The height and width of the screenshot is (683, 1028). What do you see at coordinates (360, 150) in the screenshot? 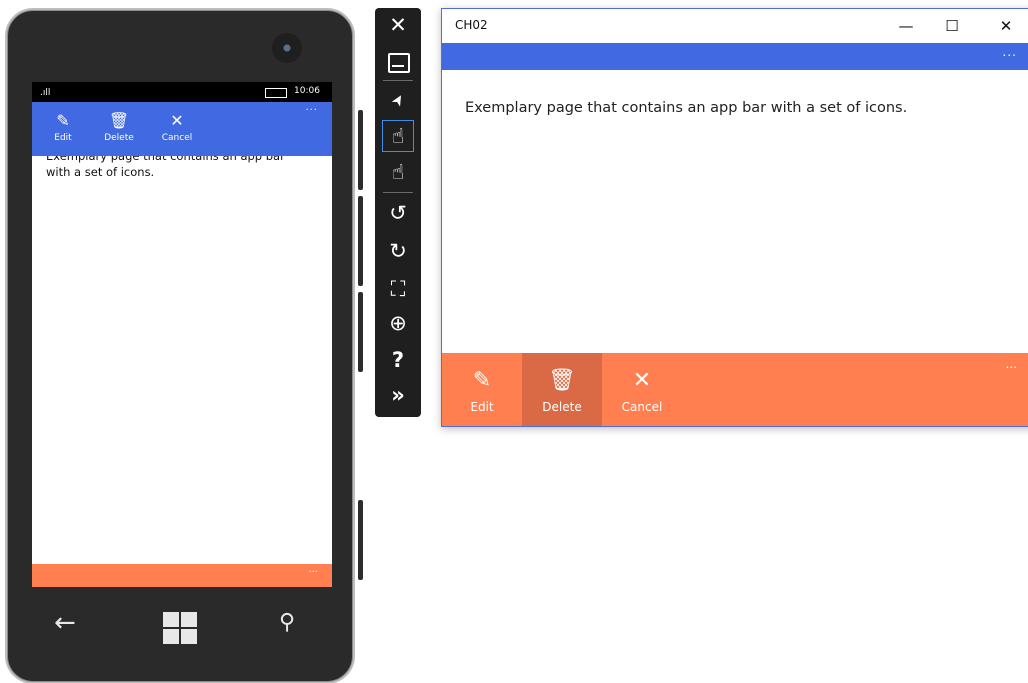
I see `volume-button` at bounding box center [360, 150].